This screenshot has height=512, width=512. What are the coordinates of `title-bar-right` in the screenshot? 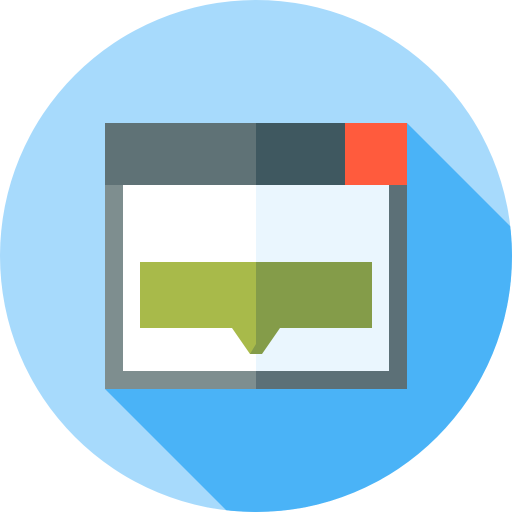 It's located at (300, 154).